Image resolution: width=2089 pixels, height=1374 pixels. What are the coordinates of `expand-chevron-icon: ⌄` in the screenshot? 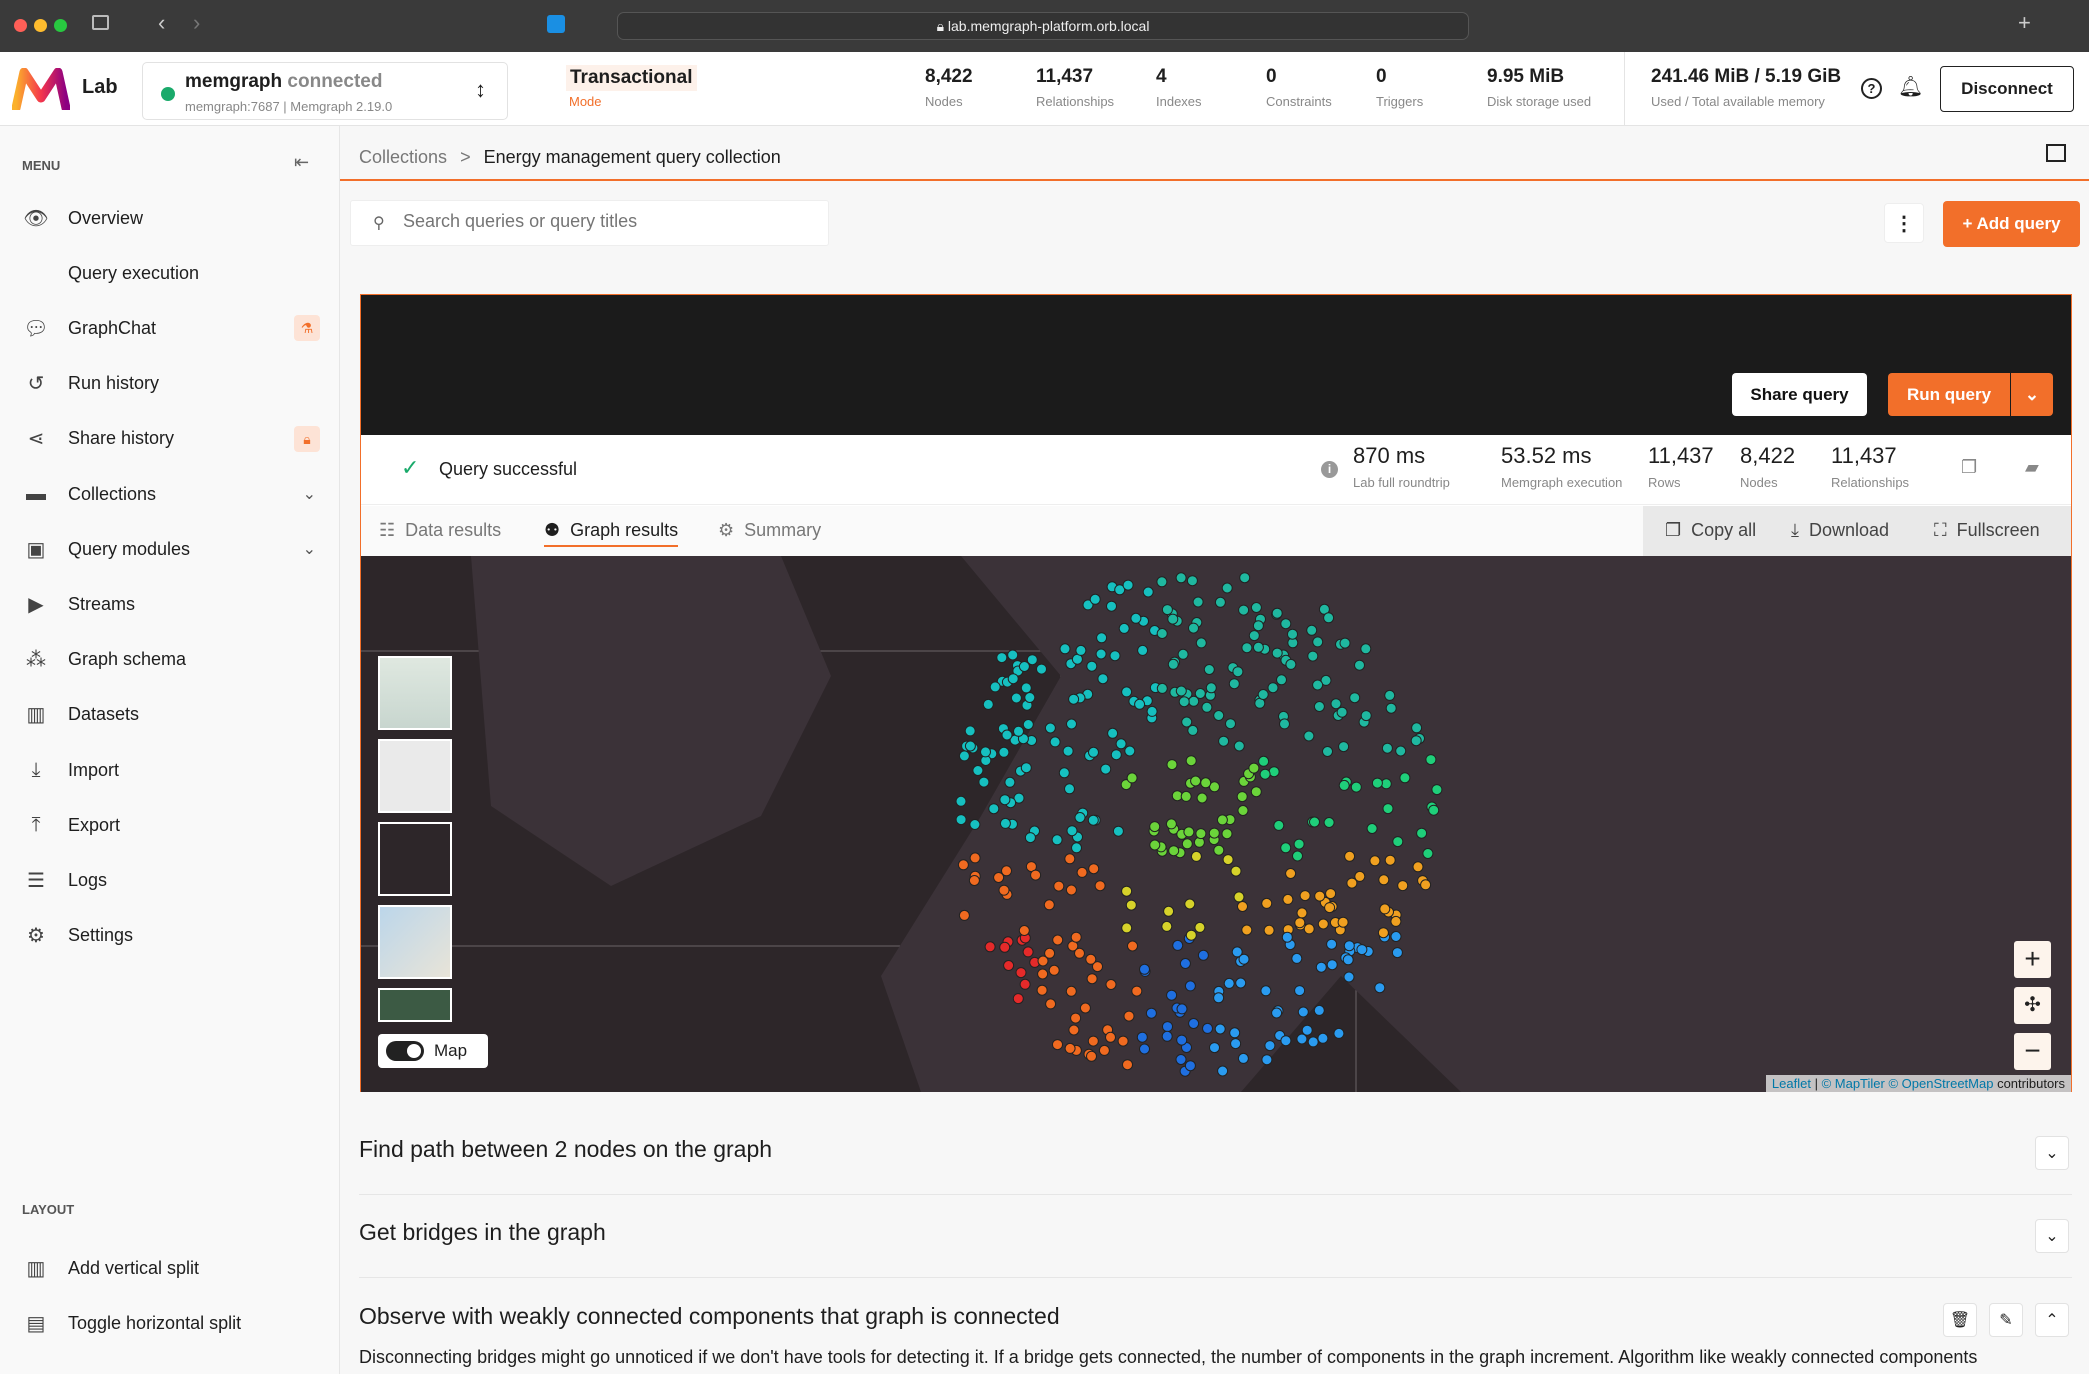 It's located at (2052, 1153).